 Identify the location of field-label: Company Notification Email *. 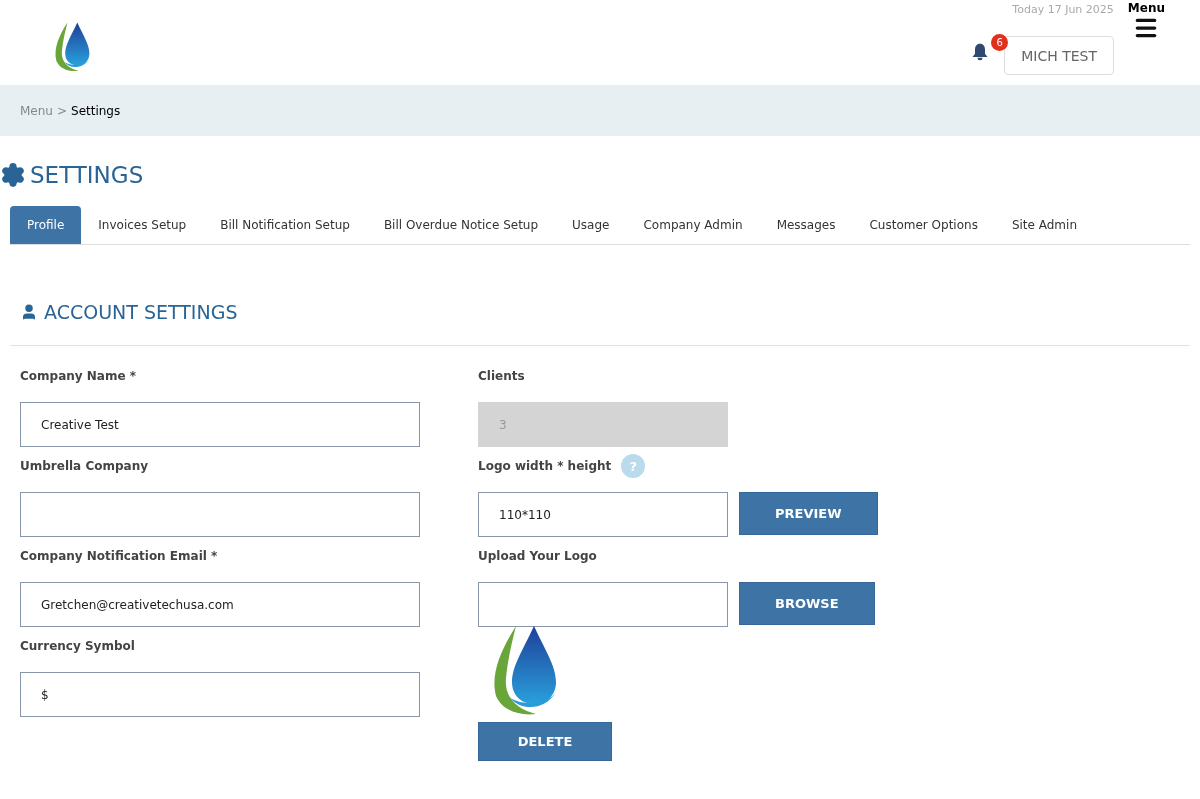
(119, 556).